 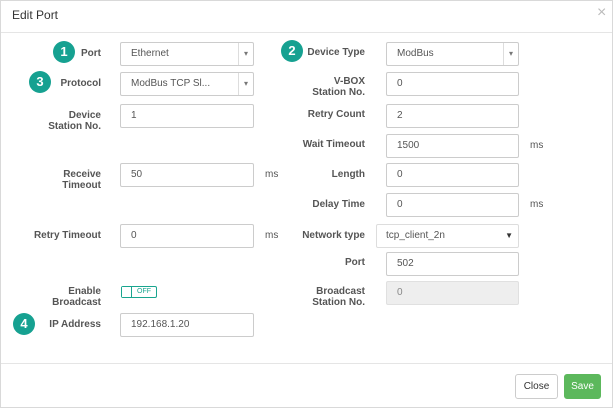 I want to click on vbox-station-input: 0, so click(x=452, y=84).